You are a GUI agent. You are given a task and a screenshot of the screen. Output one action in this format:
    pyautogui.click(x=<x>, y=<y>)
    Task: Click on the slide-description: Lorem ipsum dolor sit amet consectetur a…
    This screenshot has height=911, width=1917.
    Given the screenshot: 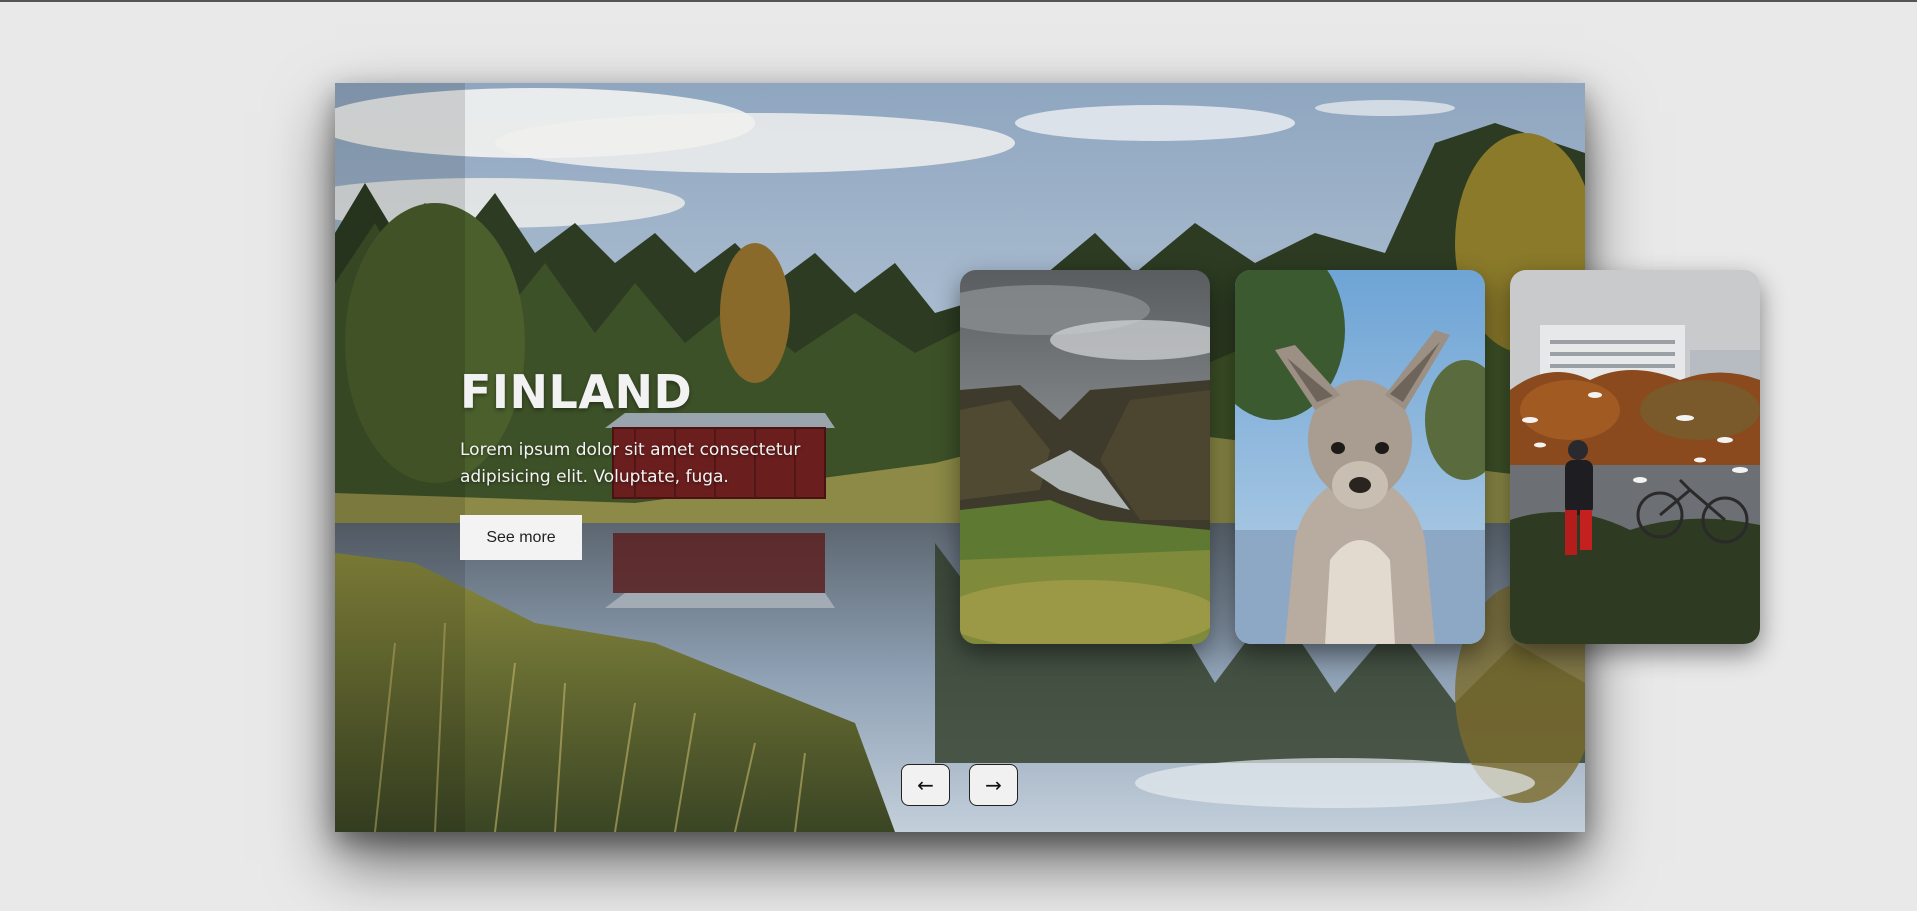 What is the action you would take?
    pyautogui.click(x=630, y=463)
    